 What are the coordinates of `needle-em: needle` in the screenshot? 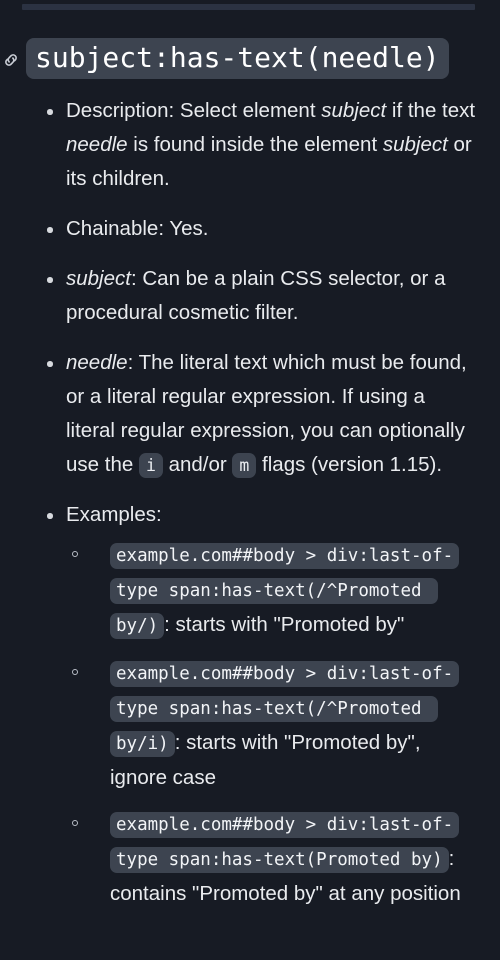 It's located at (97, 362).